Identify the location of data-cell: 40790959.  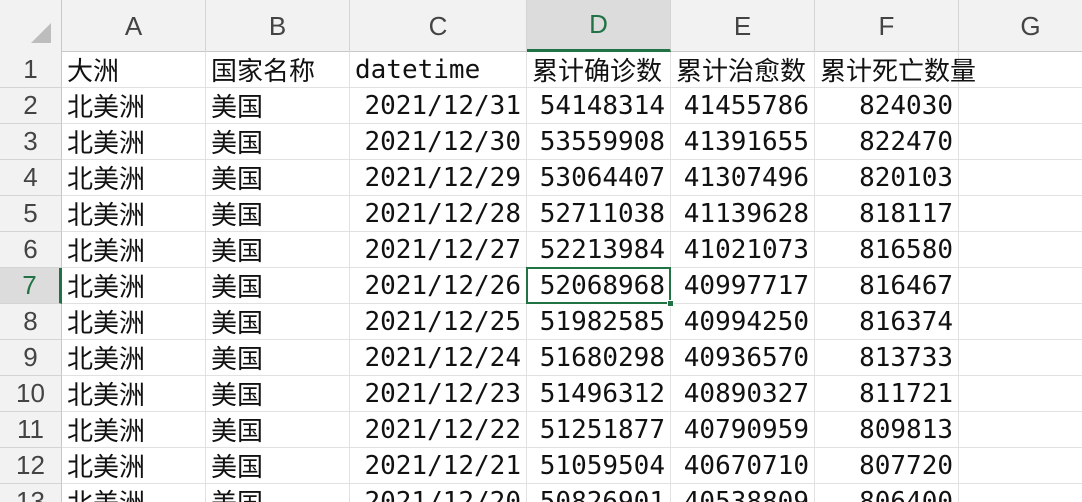
(743, 430).